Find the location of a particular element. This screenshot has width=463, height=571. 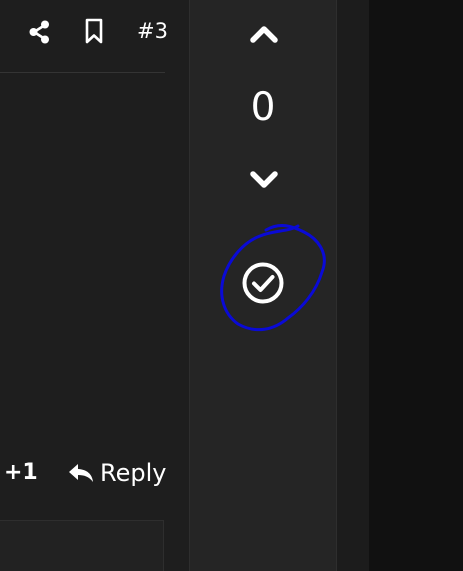

chevron-down-icon is located at coordinates (264, 179).